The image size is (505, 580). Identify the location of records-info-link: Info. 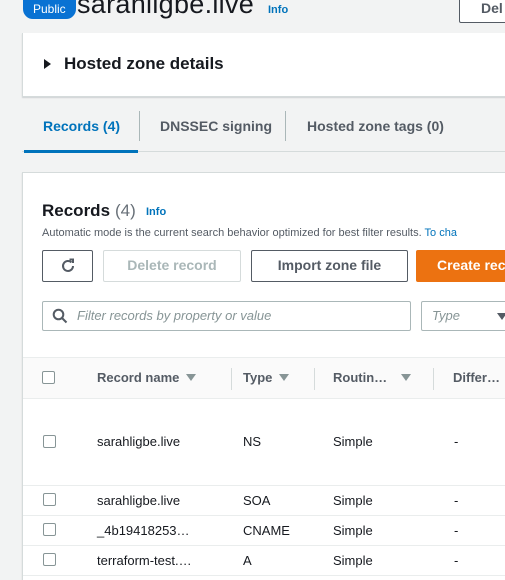
(156, 212).